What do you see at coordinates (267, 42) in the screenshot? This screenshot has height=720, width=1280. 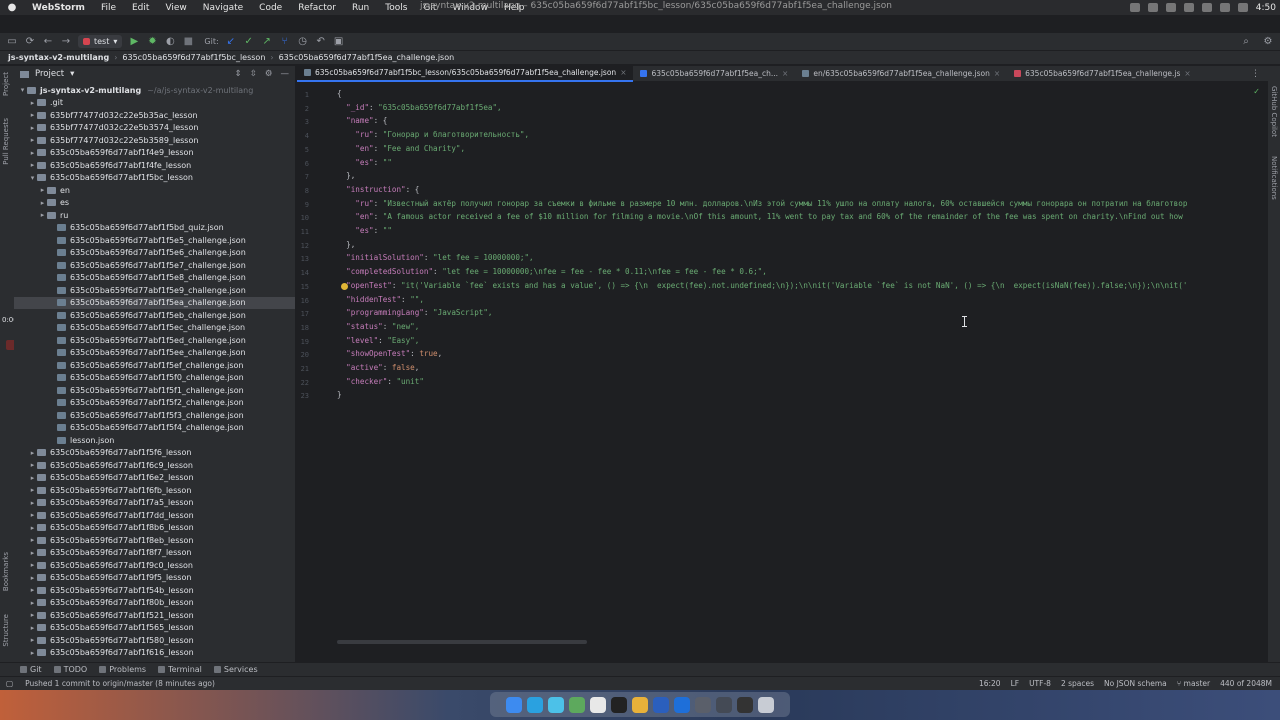 I see `git-push-icon: ↗` at bounding box center [267, 42].